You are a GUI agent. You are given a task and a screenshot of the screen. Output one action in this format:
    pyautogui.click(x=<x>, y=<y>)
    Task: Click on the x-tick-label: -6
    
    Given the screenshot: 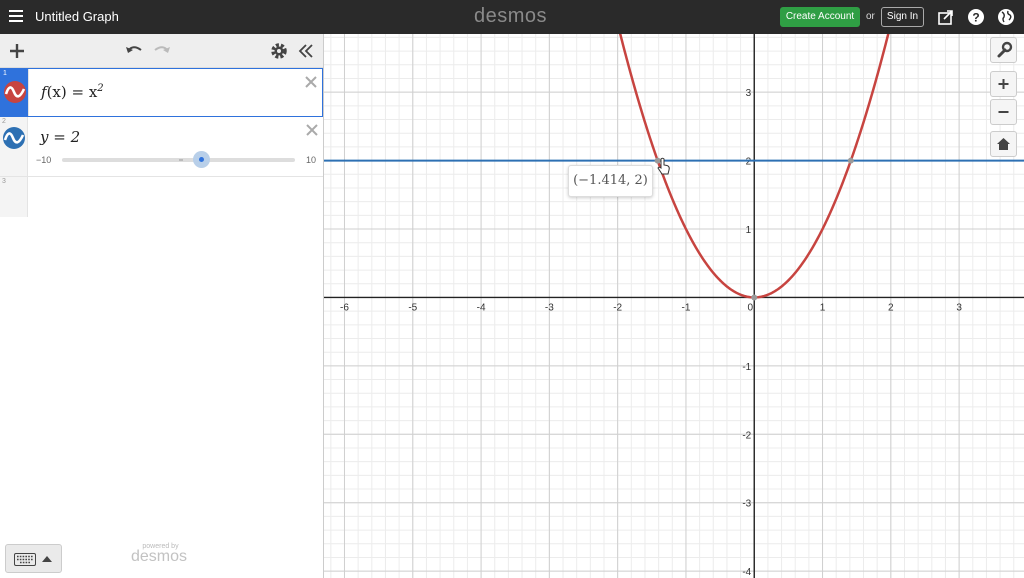 What is the action you would take?
    pyautogui.click(x=344, y=307)
    